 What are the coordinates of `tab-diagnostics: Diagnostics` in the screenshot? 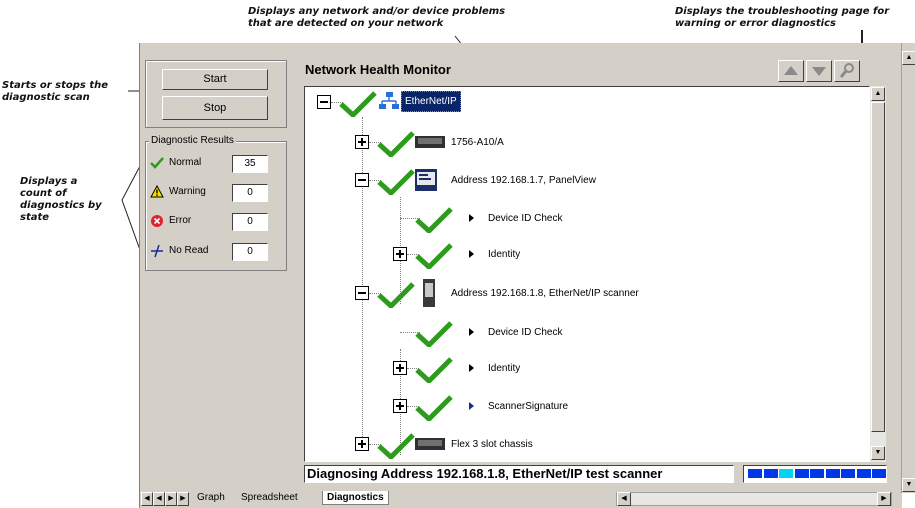 It's located at (355, 498).